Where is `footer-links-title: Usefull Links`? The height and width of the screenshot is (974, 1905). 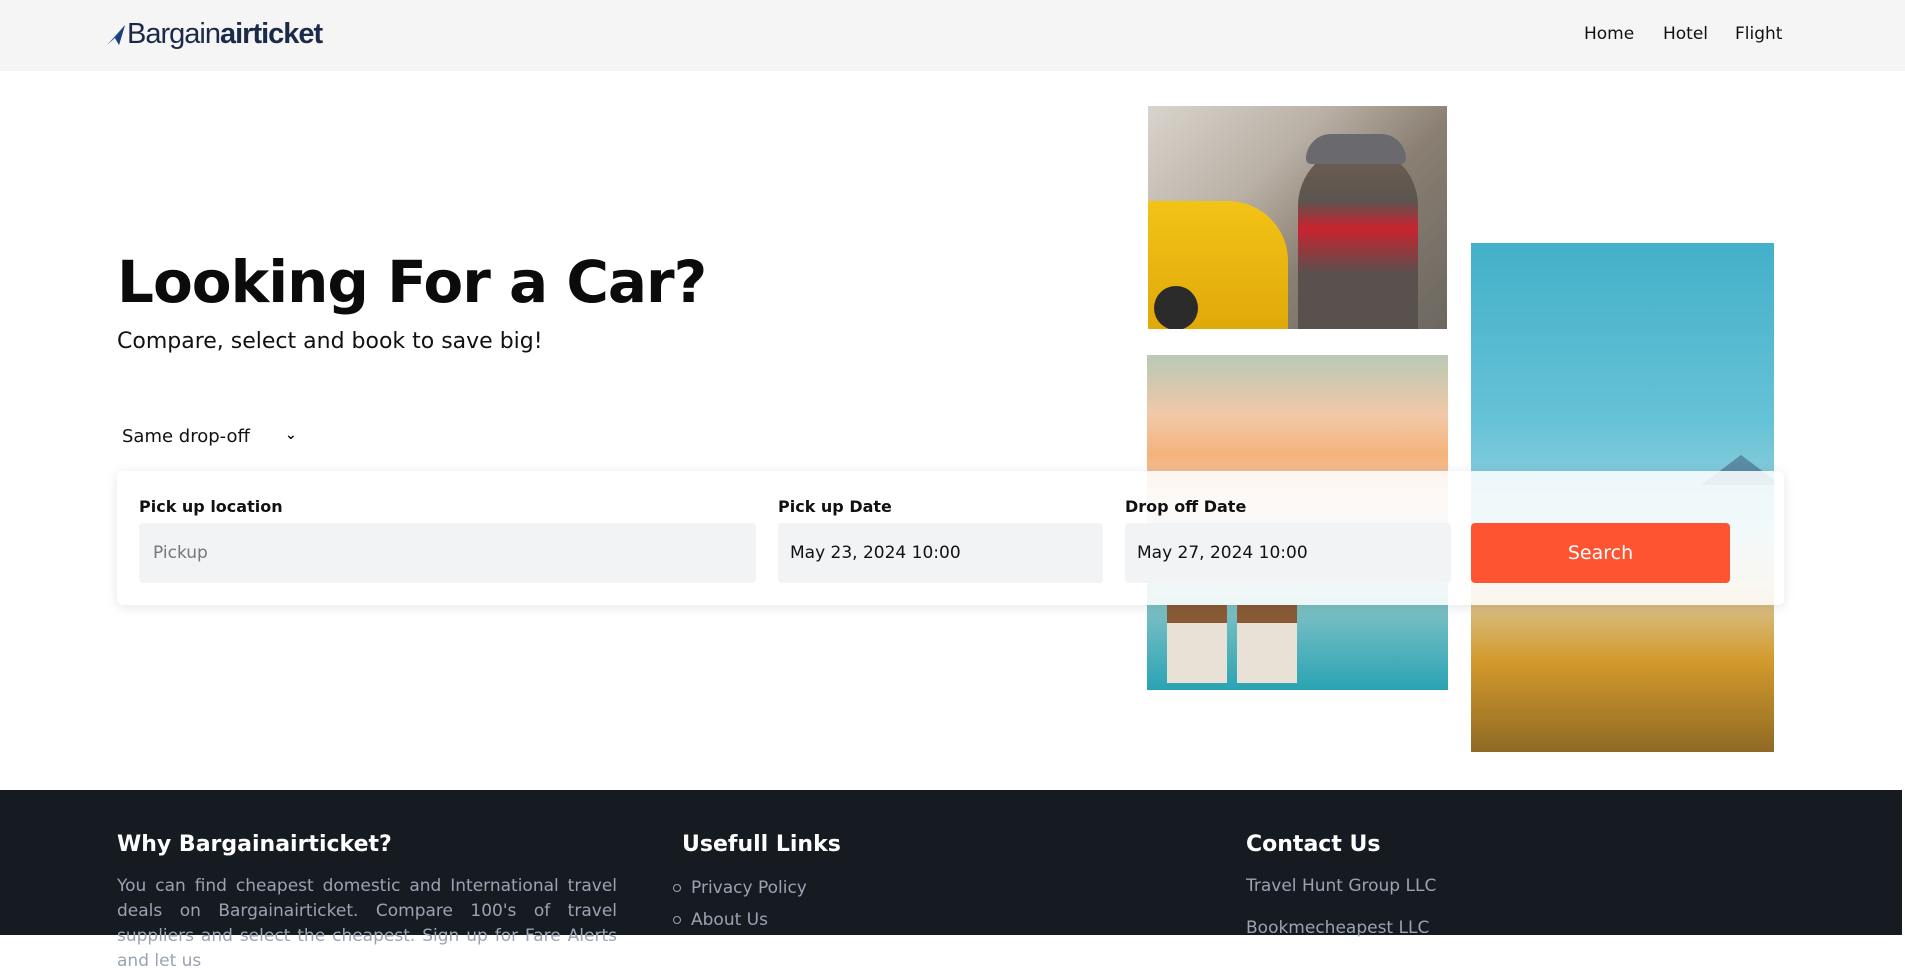 footer-links-title: Usefull Links is located at coordinates (761, 844).